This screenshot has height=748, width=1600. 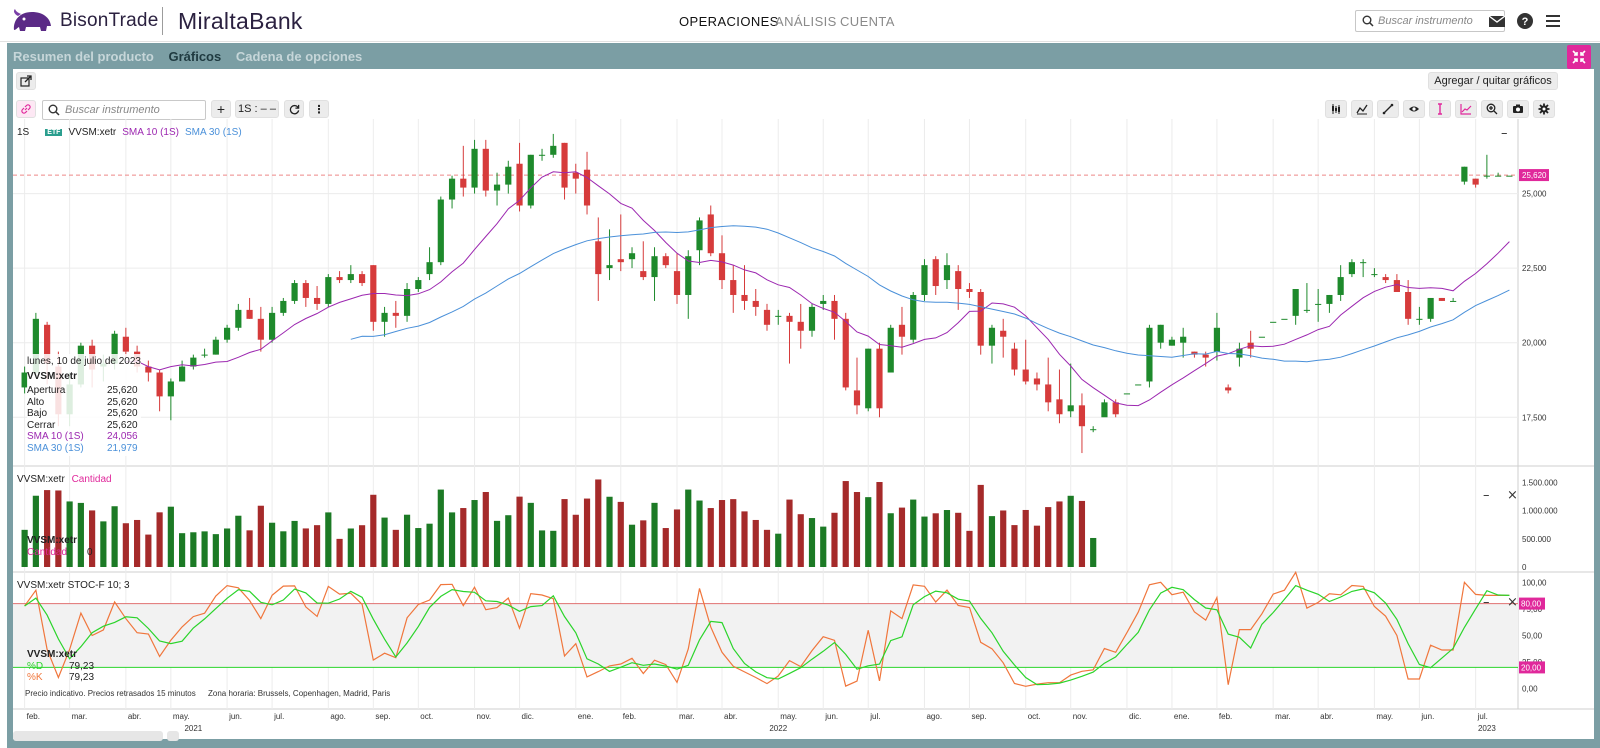 What do you see at coordinates (1384, 716) in the screenshot?
I see `month-tick-label: may.` at bounding box center [1384, 716].